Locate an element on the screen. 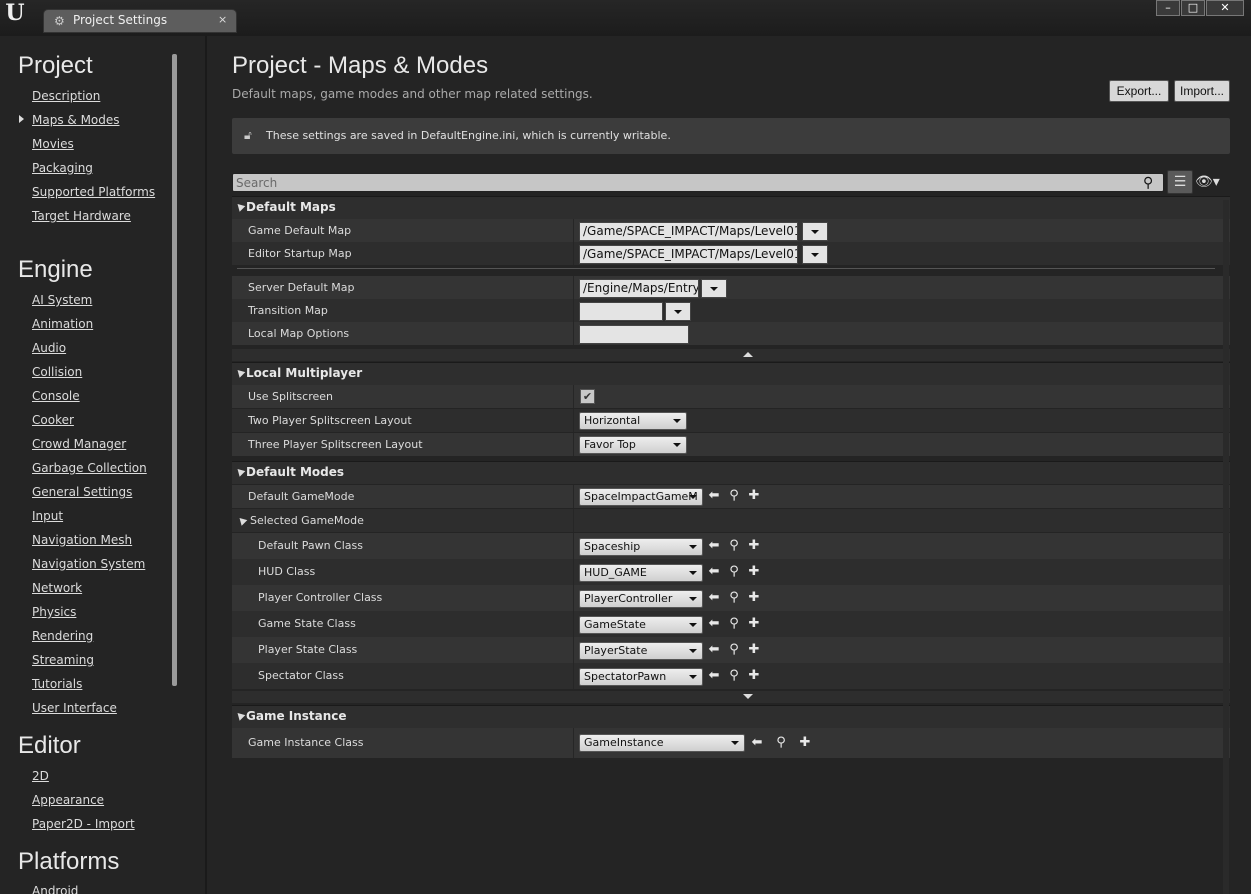  sidebar-item-streaming: Streaming is located at coordinates (63, 660).